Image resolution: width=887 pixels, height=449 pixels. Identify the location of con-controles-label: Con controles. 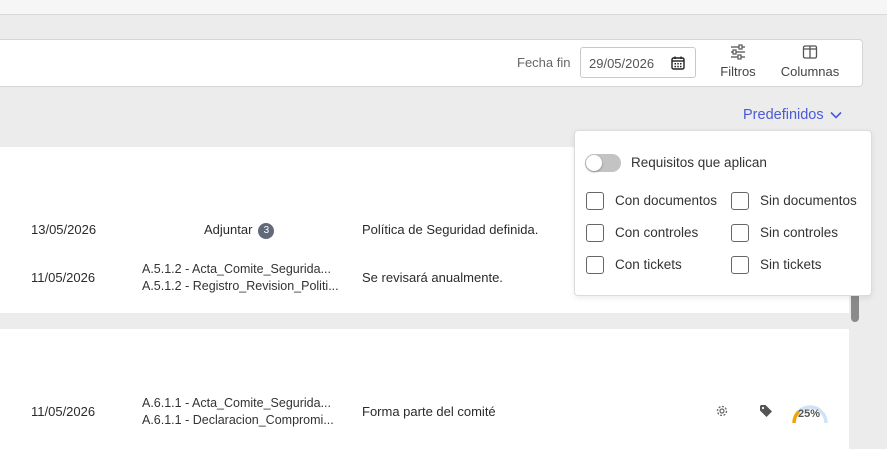
(657, 232).